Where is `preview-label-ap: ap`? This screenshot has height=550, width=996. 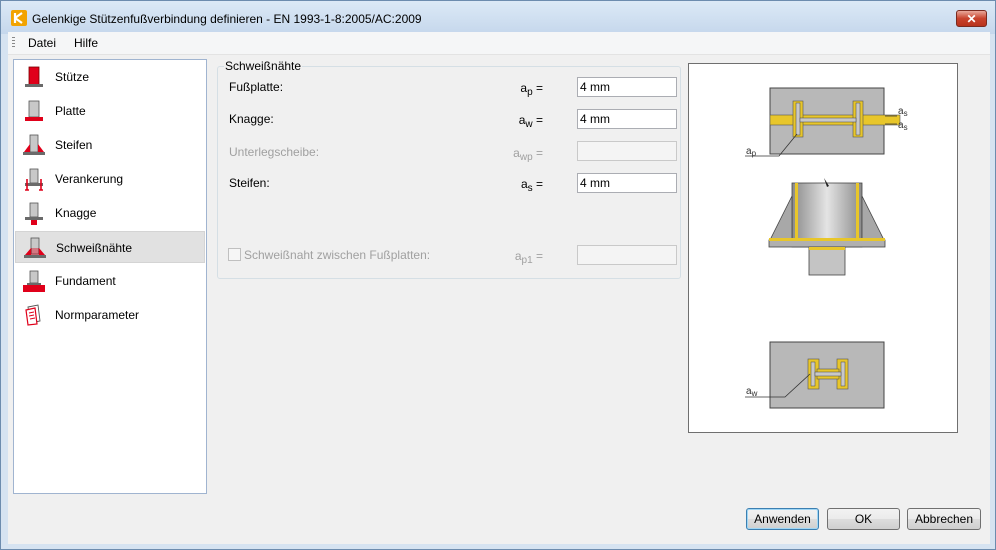
preview-label-ap: ap is located at coordinates (751, 152).